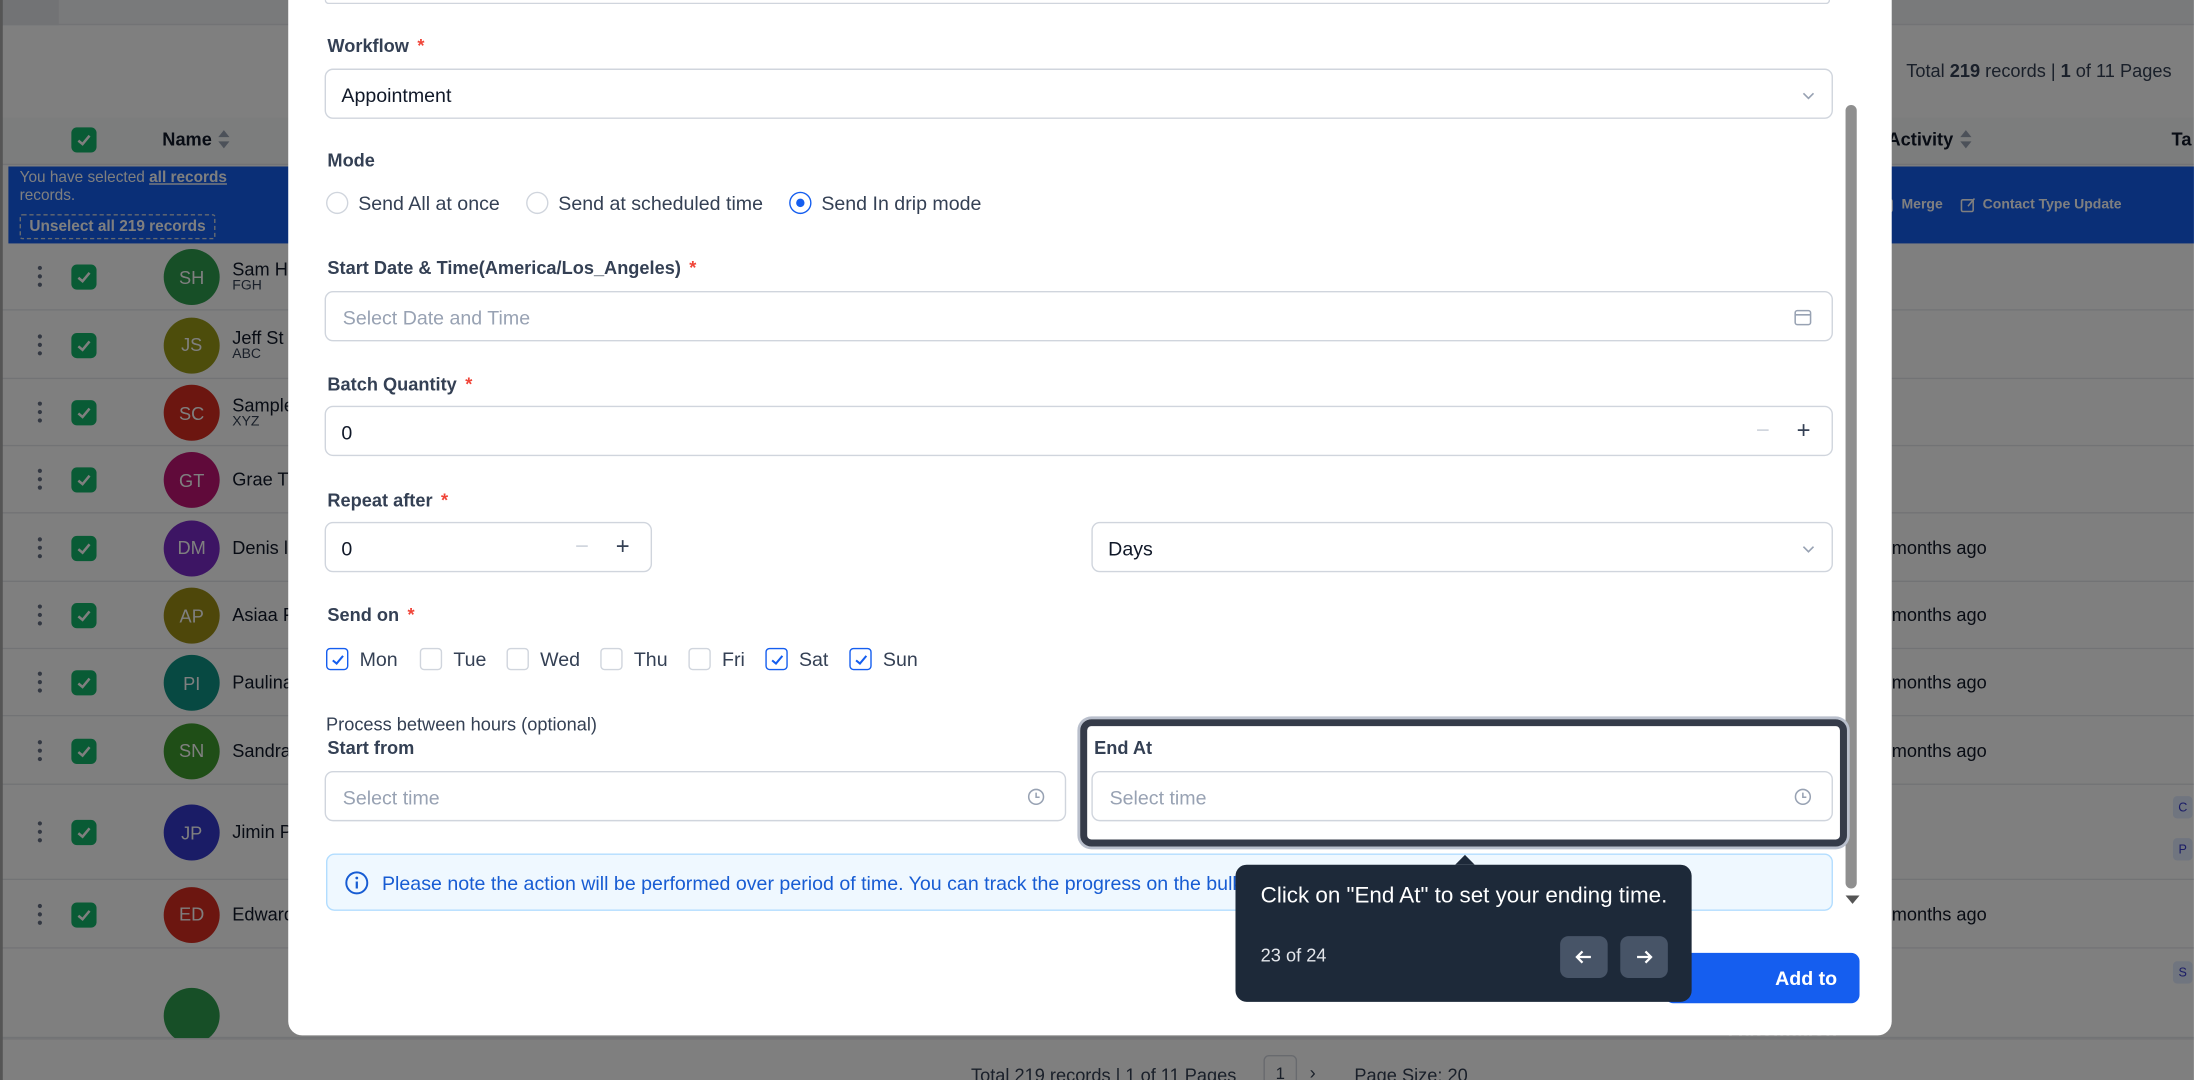 Image resolution: width=2194 pixels, height=1080 pixels. Describe the element at coordinates (371, 748) in the screenshot. I see `start-from-label: Start from` at that location.